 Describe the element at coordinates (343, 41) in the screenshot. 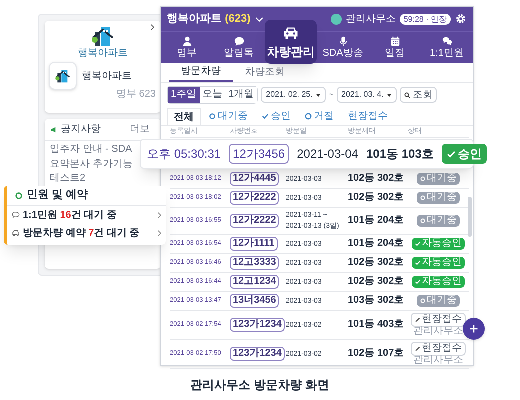

I see `microphone-icon` at that location.